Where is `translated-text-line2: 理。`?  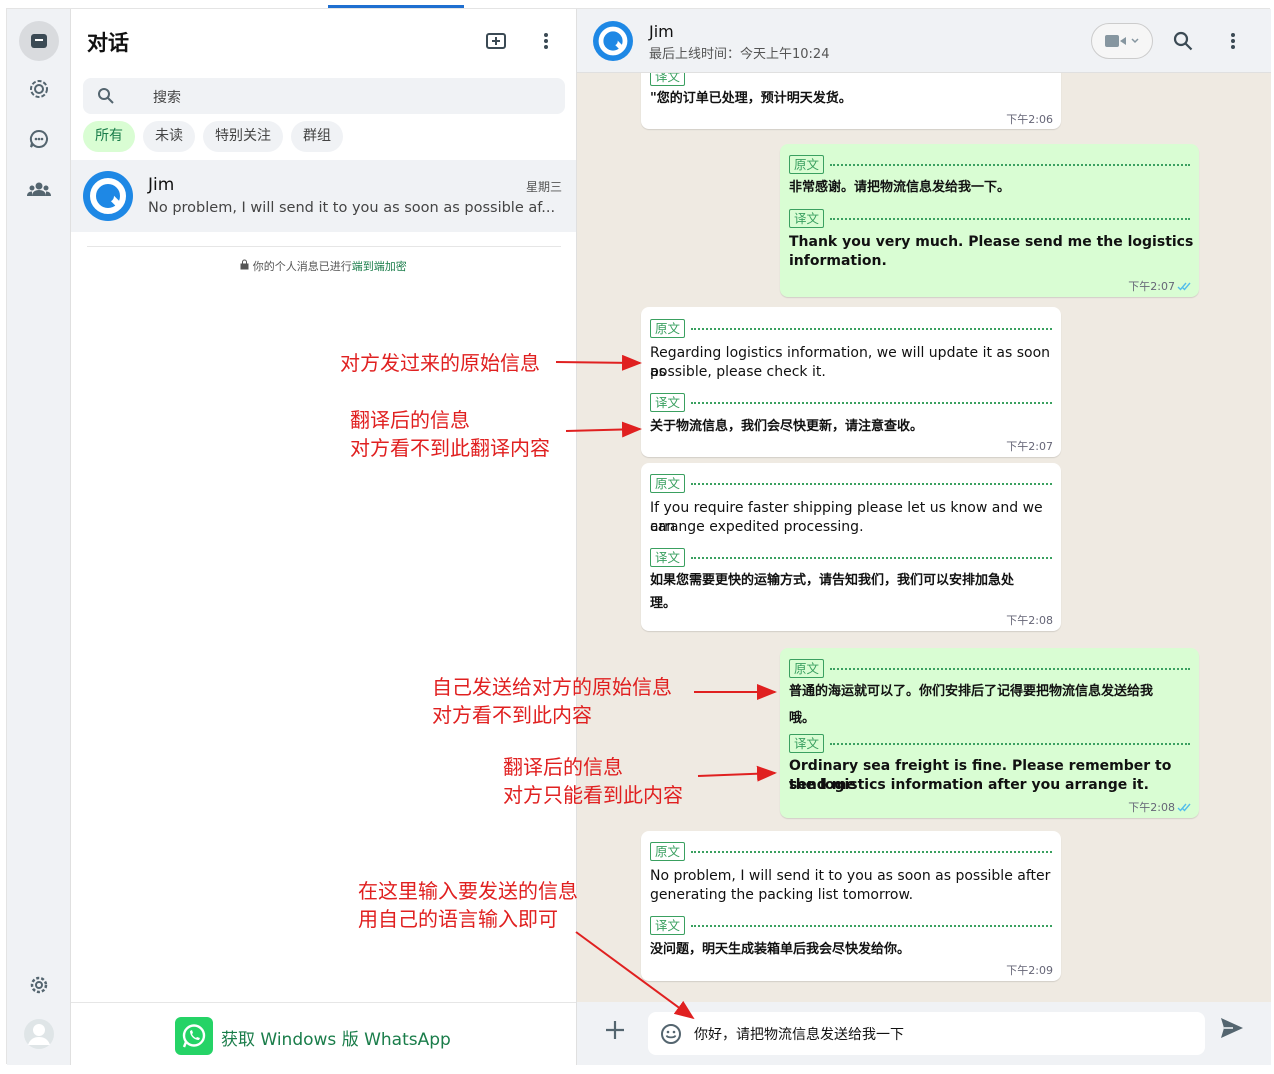
translated-text-line2: 理。 is located at coordinates (663, 603).